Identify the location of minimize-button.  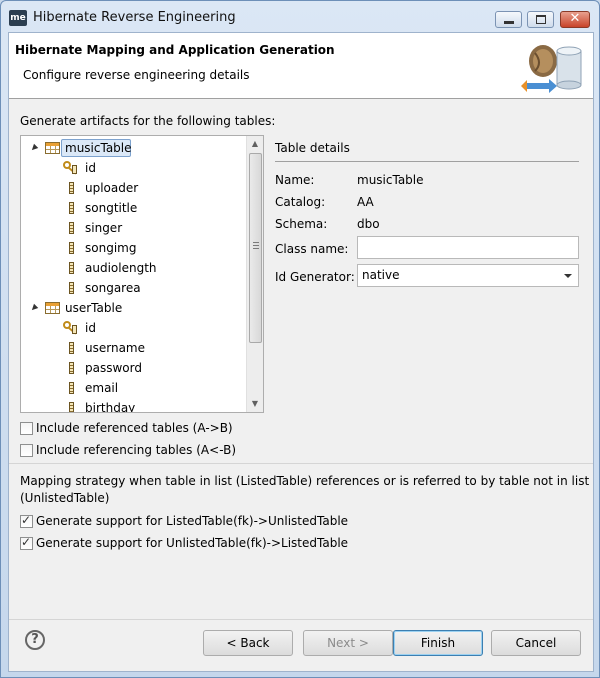
(508, 19).